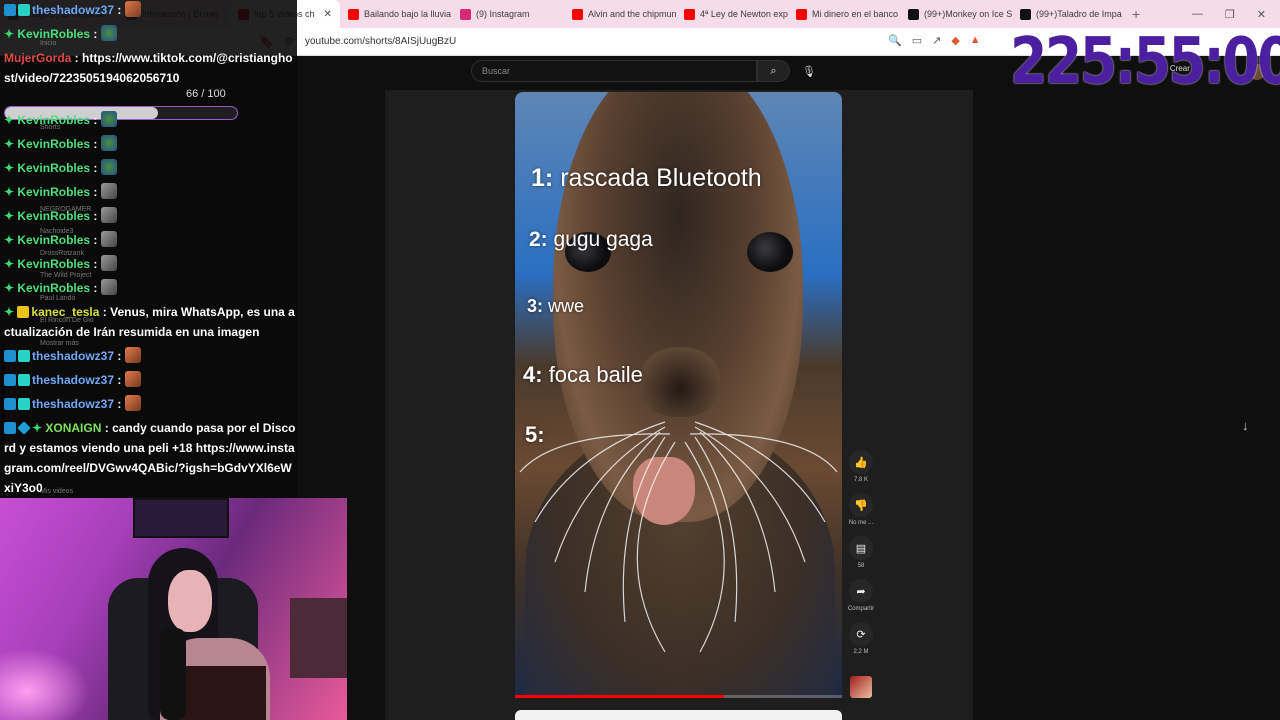 Image resolution: width=1280 pixels, height=720 pixels. I want to click on share-icon: ↗, so click(936, 40).